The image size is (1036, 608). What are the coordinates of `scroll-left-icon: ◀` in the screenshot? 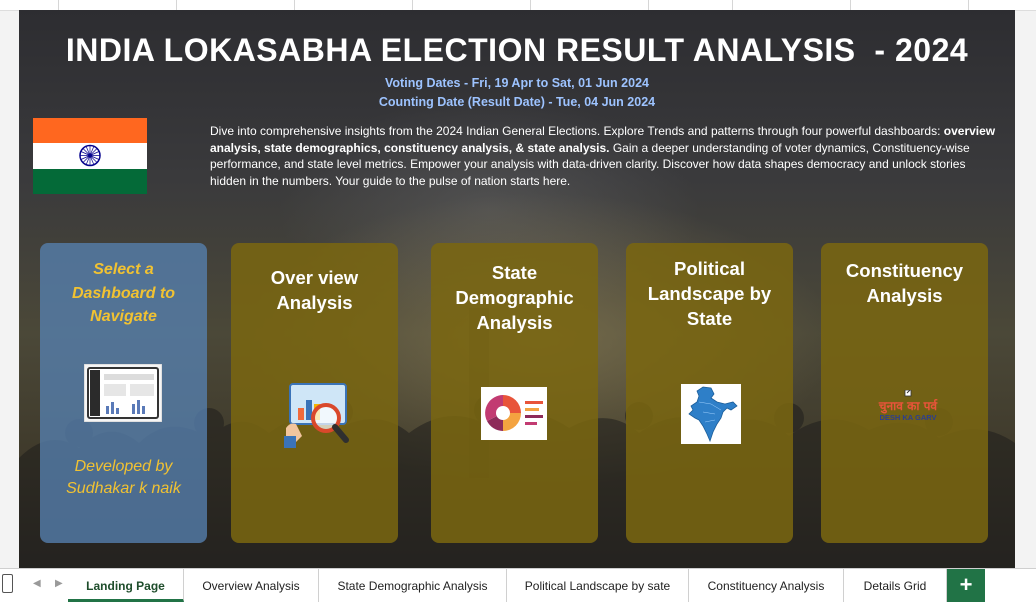 It's located at (37, 583).